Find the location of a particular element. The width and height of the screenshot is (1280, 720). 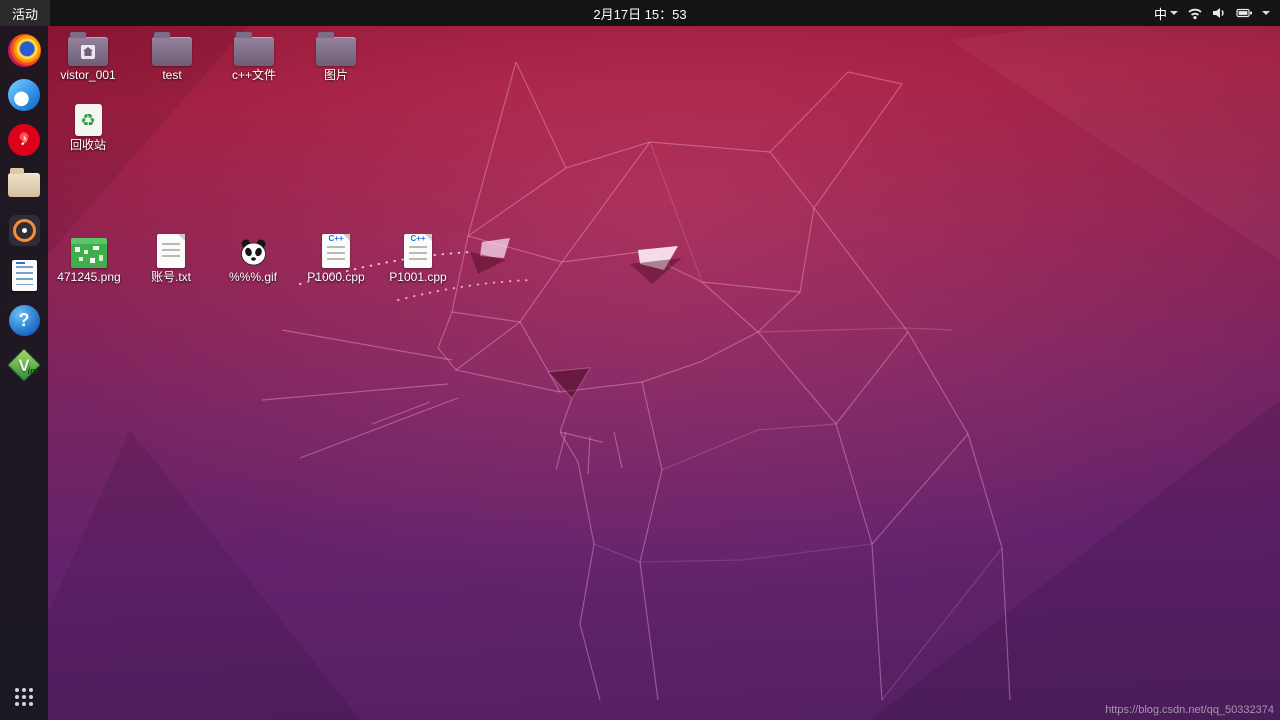

gif-thumbnail-icon is located at coordinates (253, 252).